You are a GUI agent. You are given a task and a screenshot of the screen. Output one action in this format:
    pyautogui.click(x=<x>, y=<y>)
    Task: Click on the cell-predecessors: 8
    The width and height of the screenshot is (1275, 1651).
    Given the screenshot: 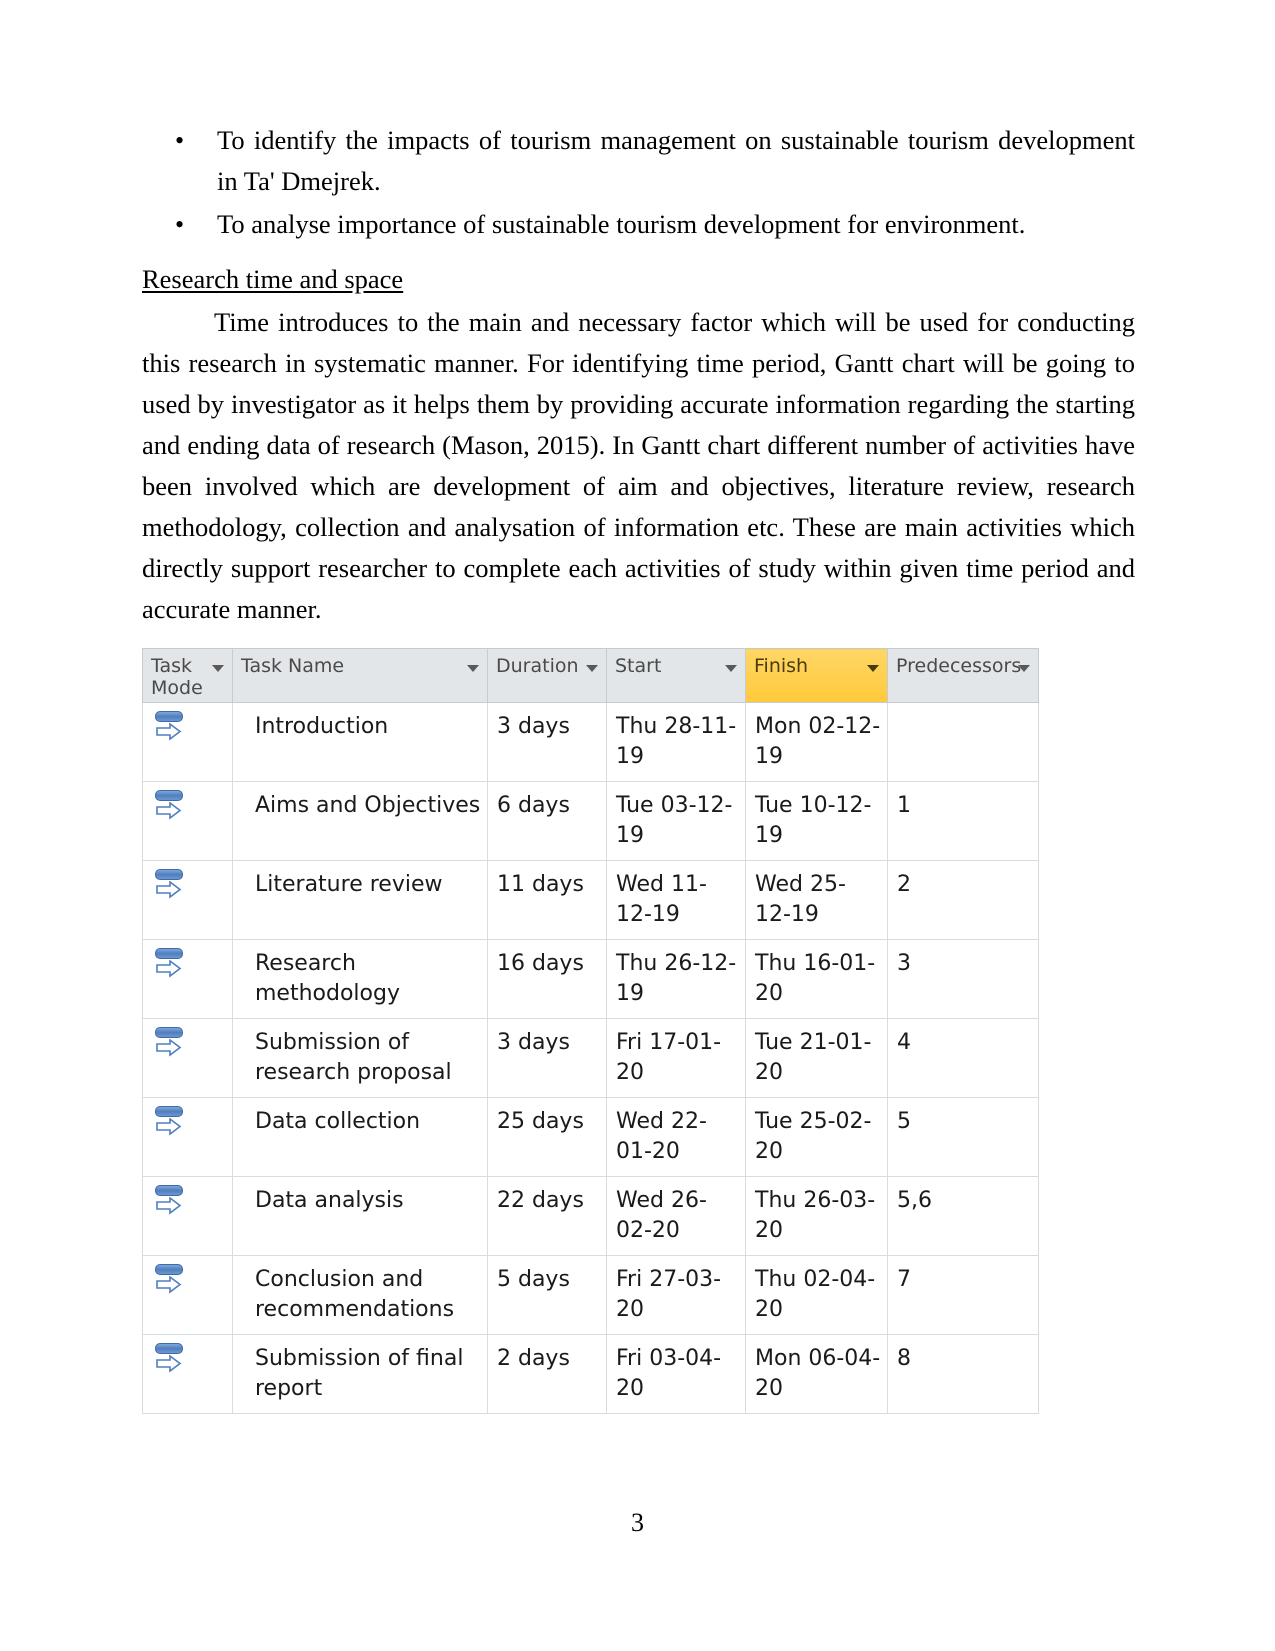 What is the action you would take?
    pyautogui.click(x=963, y=1374)
    